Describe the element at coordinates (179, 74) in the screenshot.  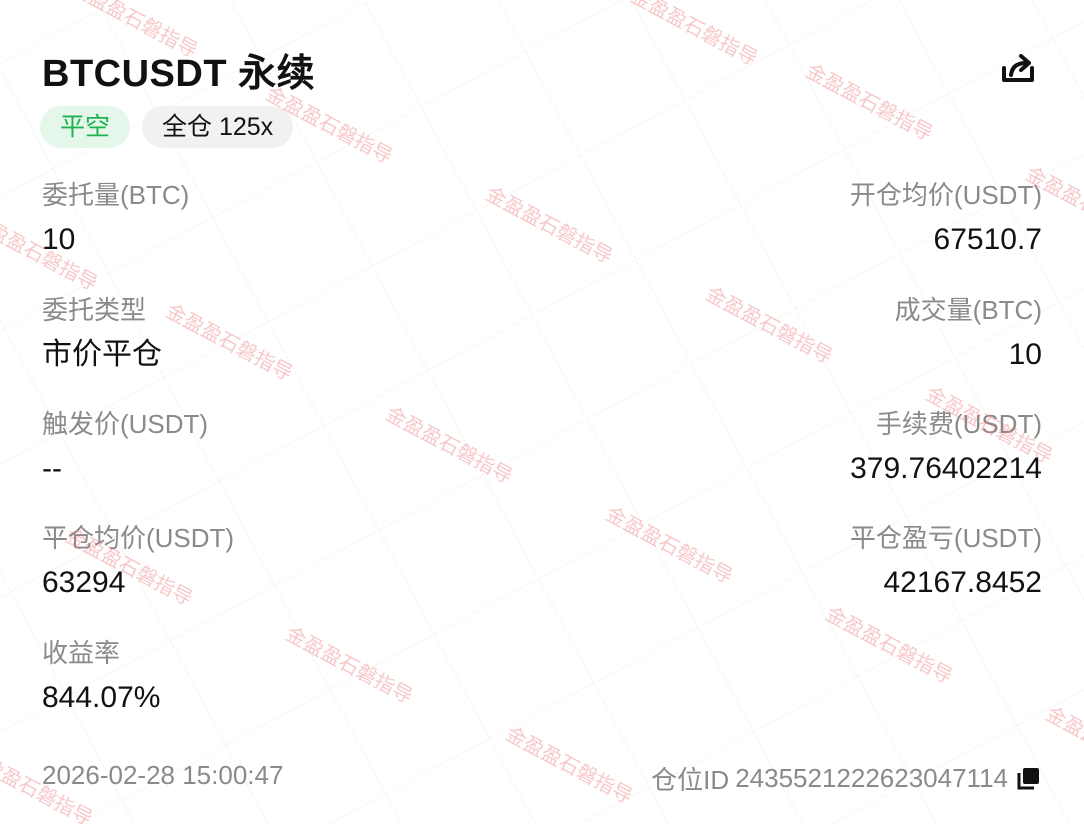
I see `page-title: BTCUSDT 永续` at that location.